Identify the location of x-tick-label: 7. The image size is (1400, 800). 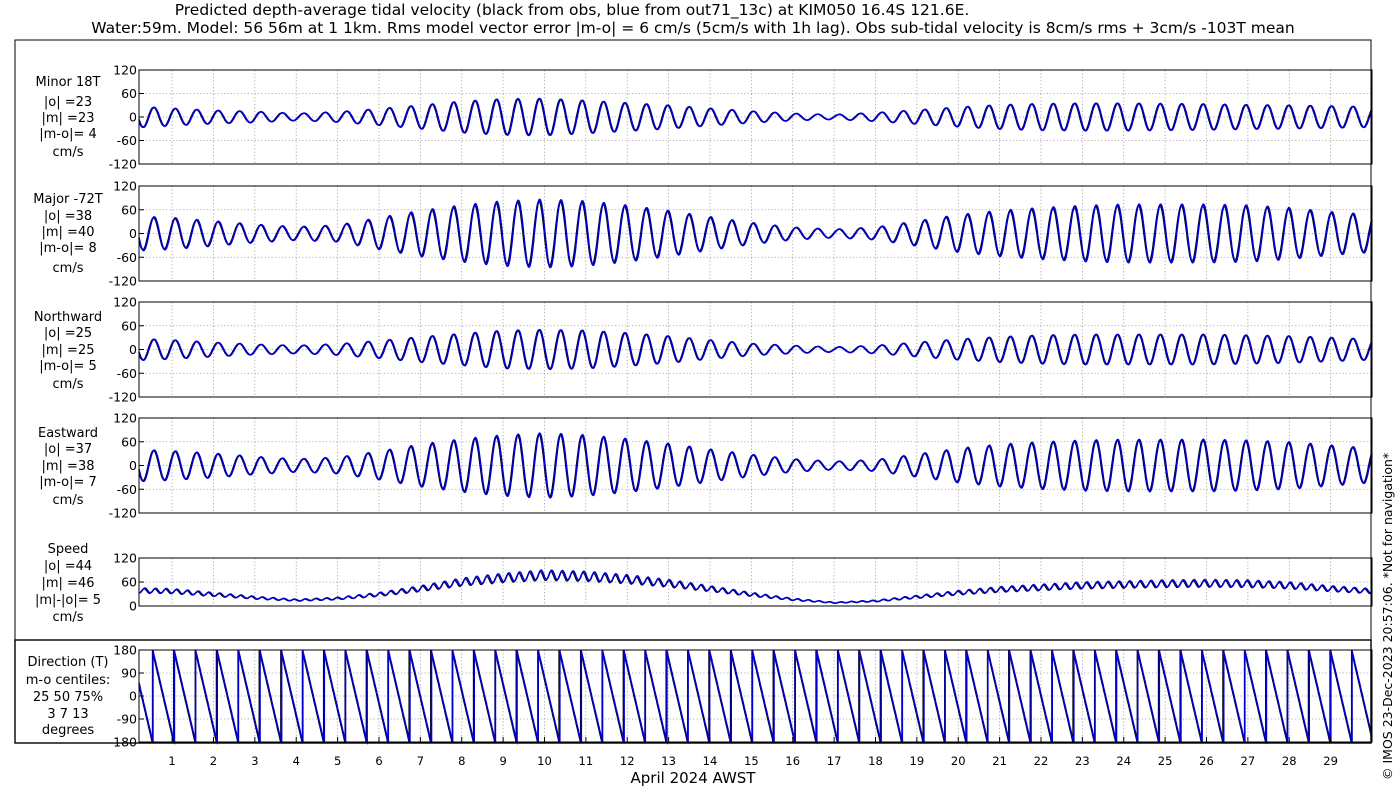
(420, 761).